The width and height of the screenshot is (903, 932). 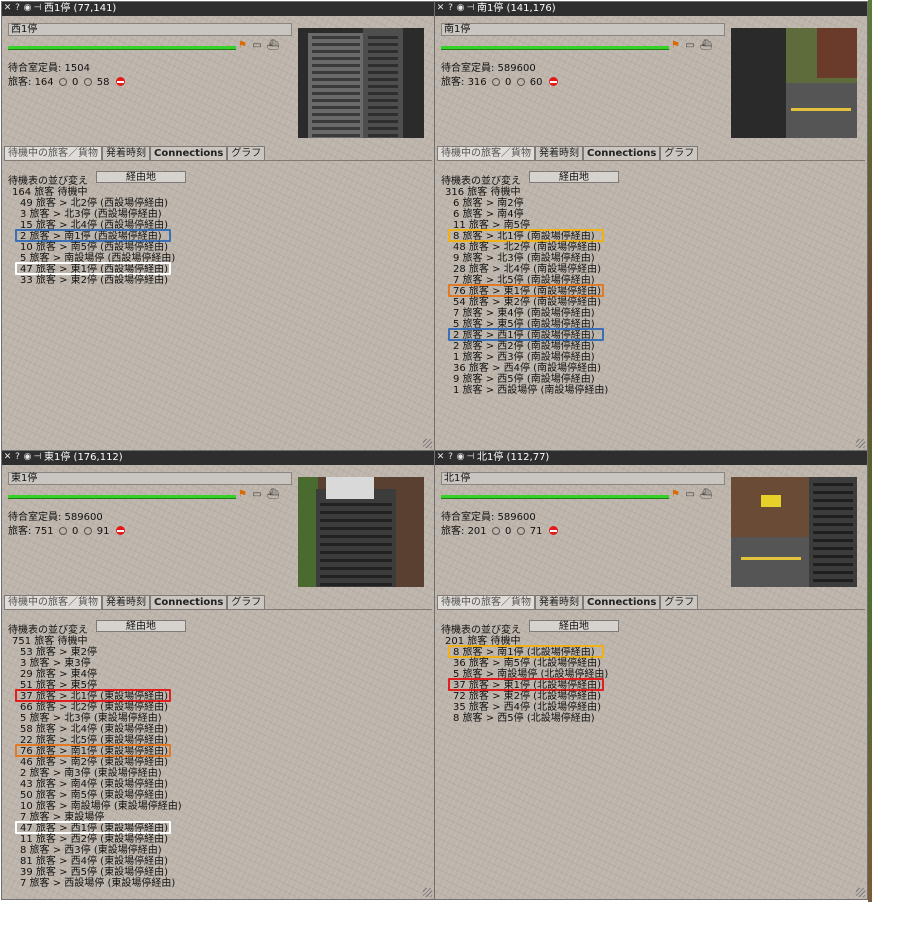 I want to click on passenger-stats: 旅客: 164 0 58, so click(x=66, y=80).